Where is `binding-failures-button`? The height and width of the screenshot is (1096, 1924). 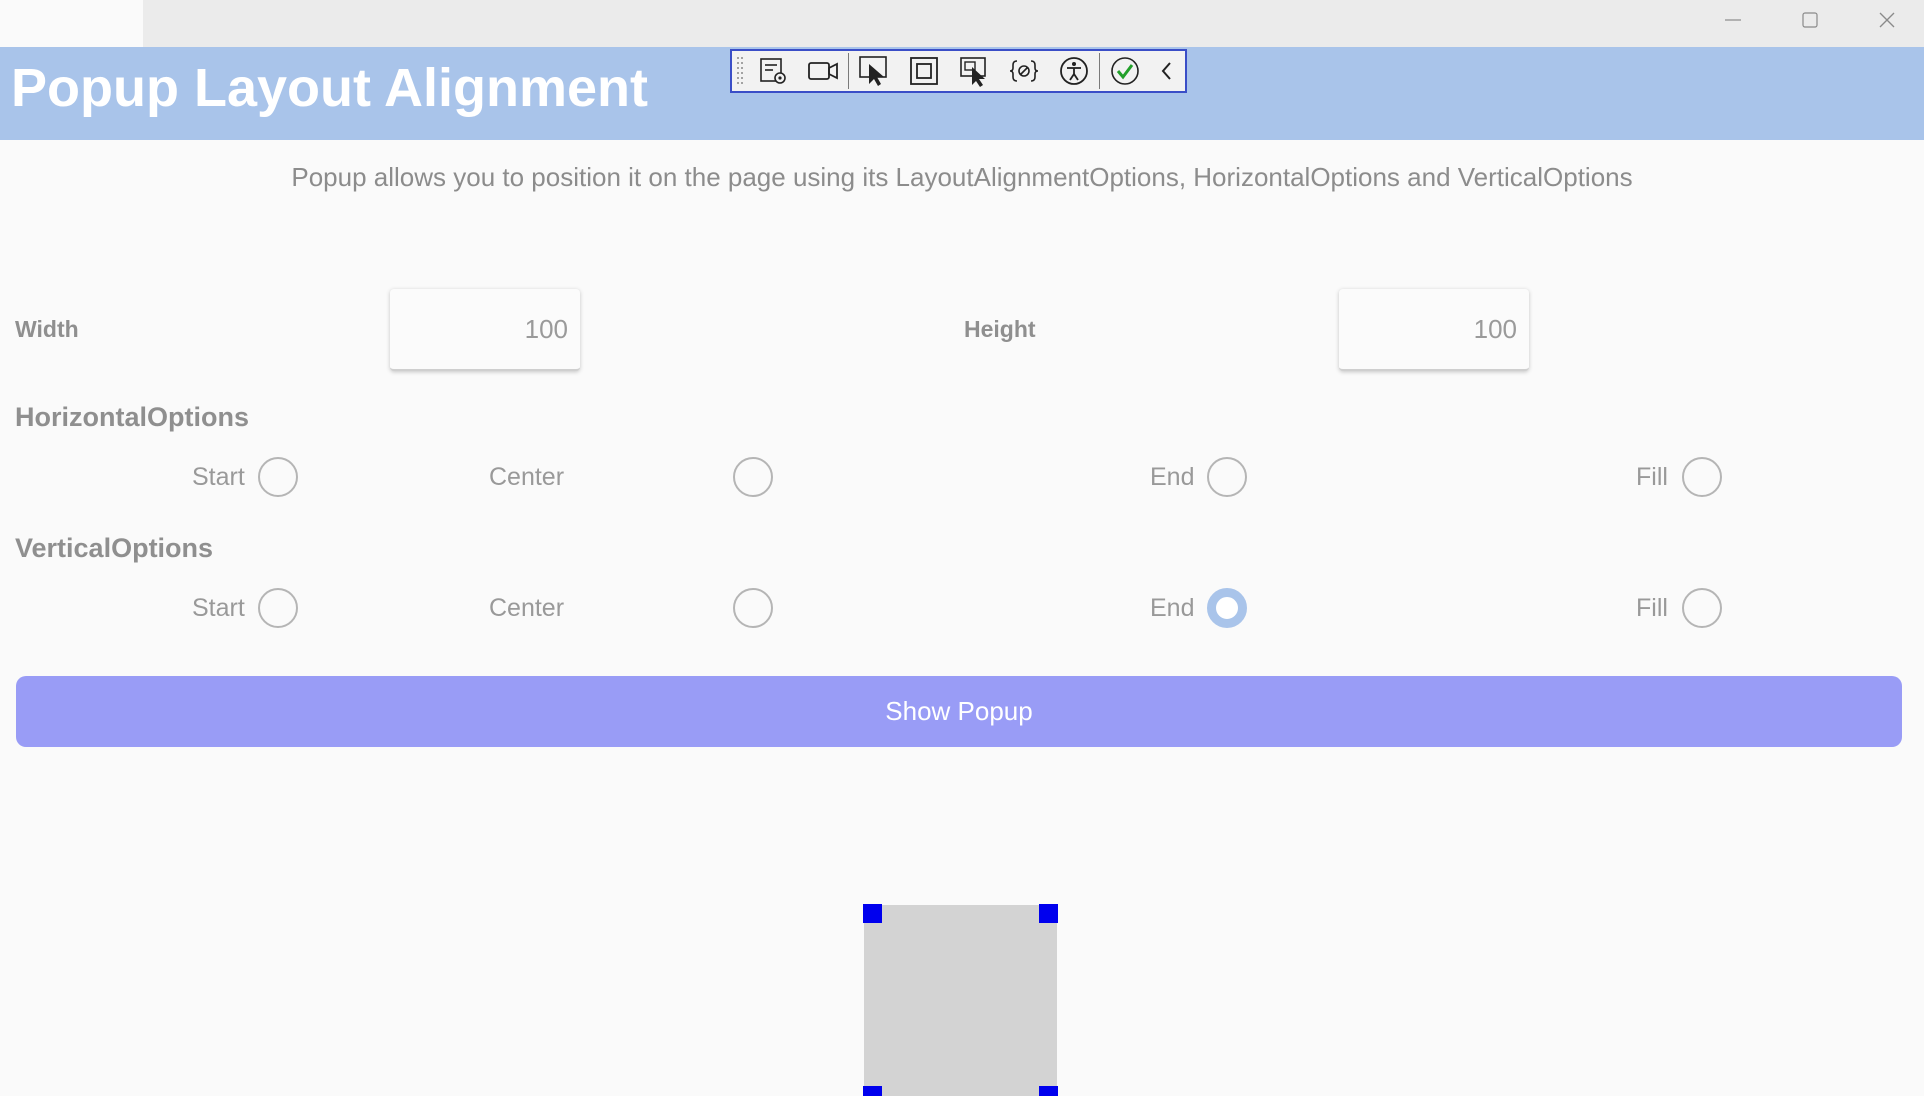
binding-failures-button is located at coordinates (1024, 71).